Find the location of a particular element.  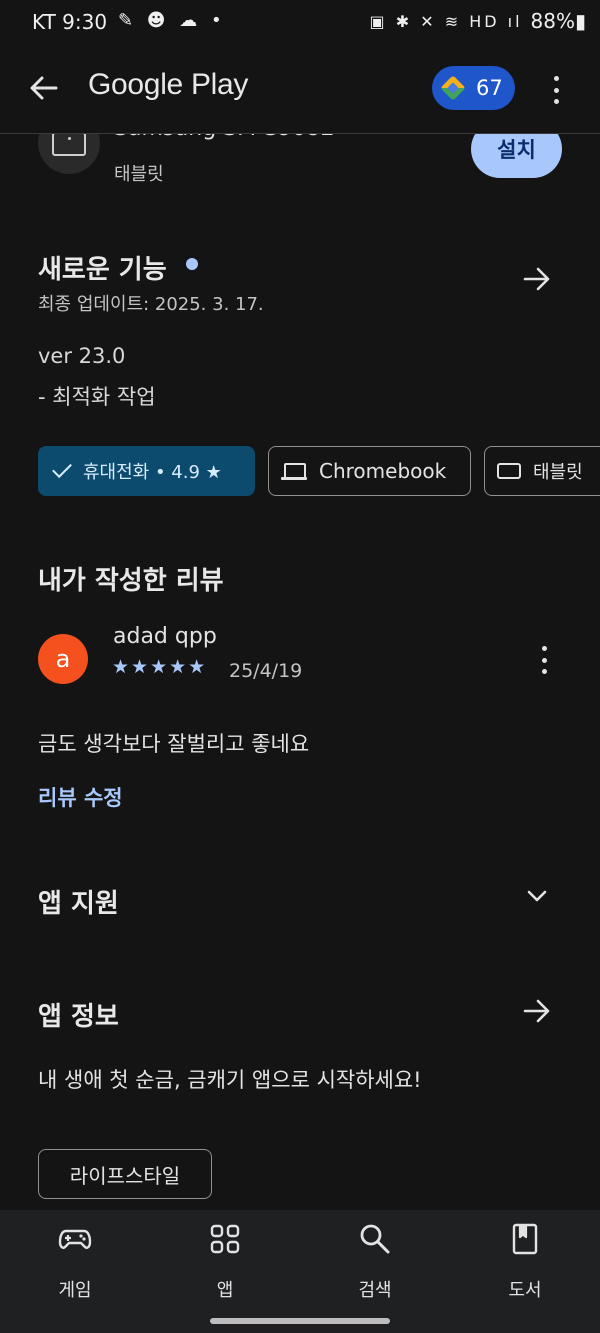

play-points-count: 67 is located at coordinates (489, 88).